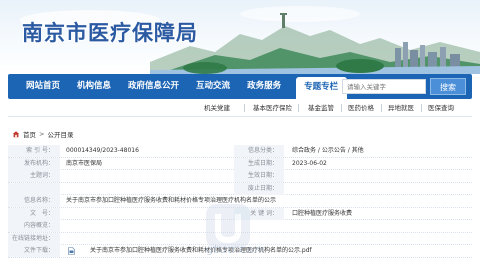 This screenshot has height=264, width=480. What do you see at coordinates (34, 163) in the screenshot?
I see `publisher-label: 发布机构：` at bounding box center [34, 163].